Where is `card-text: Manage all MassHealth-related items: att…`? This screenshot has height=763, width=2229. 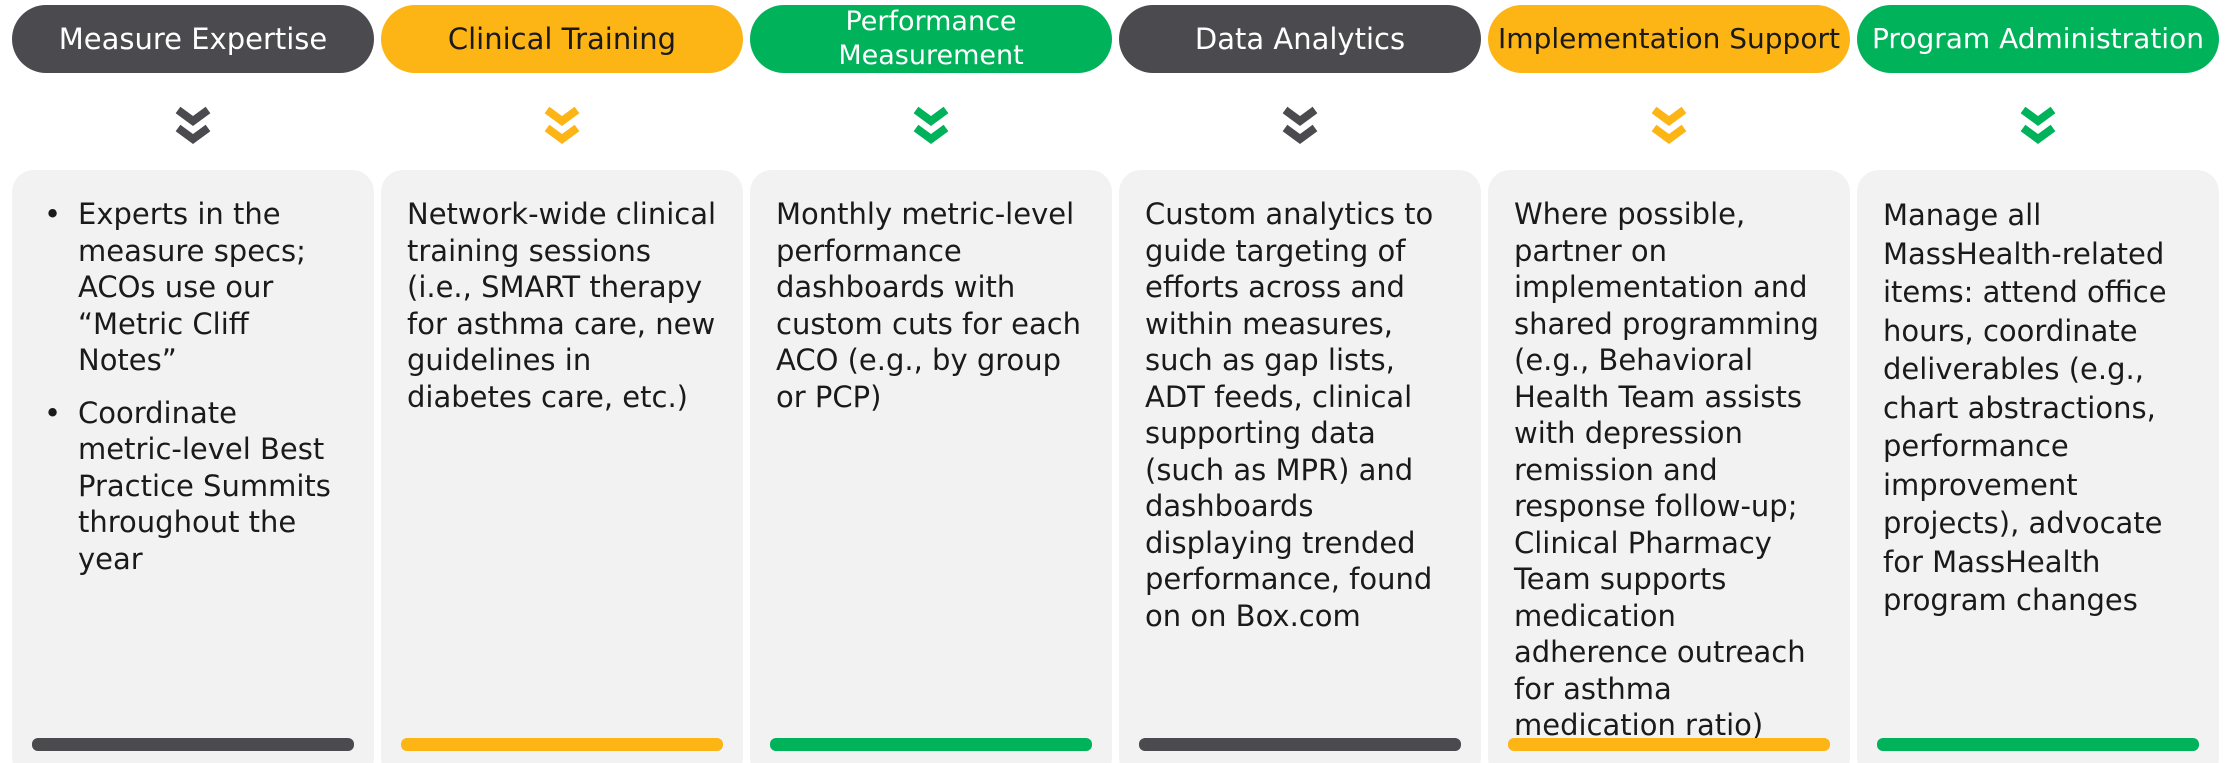
card-text: Manage all MassHealth-related items: att… is located at coordinates (2025, 407).